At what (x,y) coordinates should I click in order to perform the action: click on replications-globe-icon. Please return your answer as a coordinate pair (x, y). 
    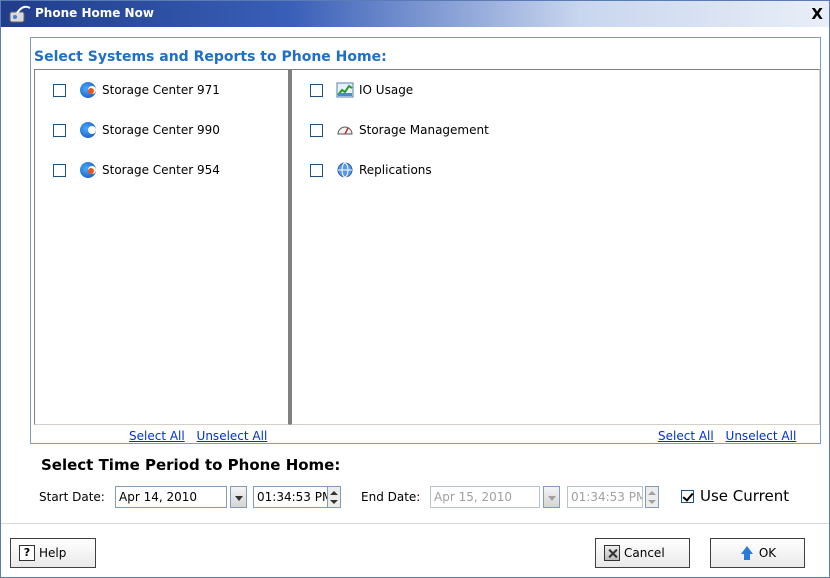
    Looking at the image, I should click on (345, 170).